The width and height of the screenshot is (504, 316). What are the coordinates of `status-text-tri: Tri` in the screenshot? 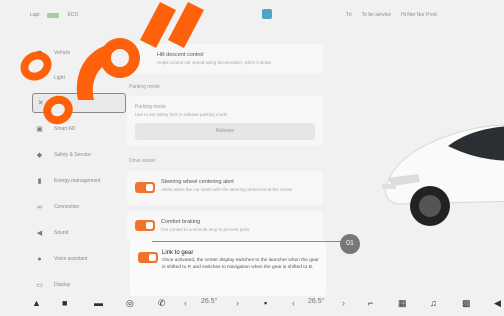 It's located at (349, 15).